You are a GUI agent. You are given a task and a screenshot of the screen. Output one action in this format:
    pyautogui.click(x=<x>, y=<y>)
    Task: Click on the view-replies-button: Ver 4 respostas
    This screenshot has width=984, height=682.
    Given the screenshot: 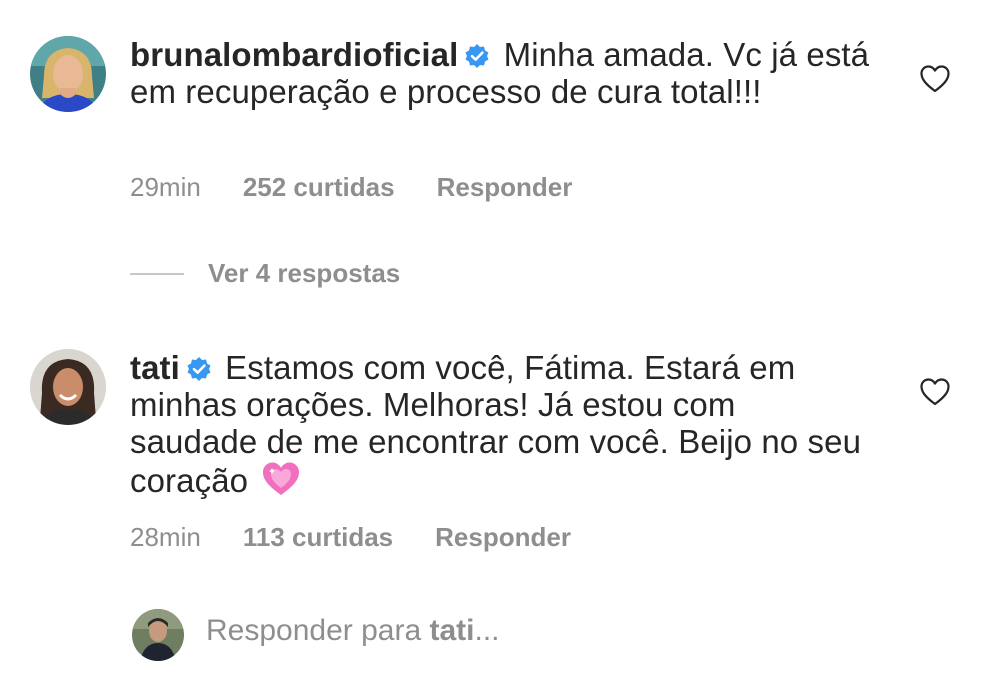 What is the action you would take?
    pyautogui.click(x=265, y=273)
    